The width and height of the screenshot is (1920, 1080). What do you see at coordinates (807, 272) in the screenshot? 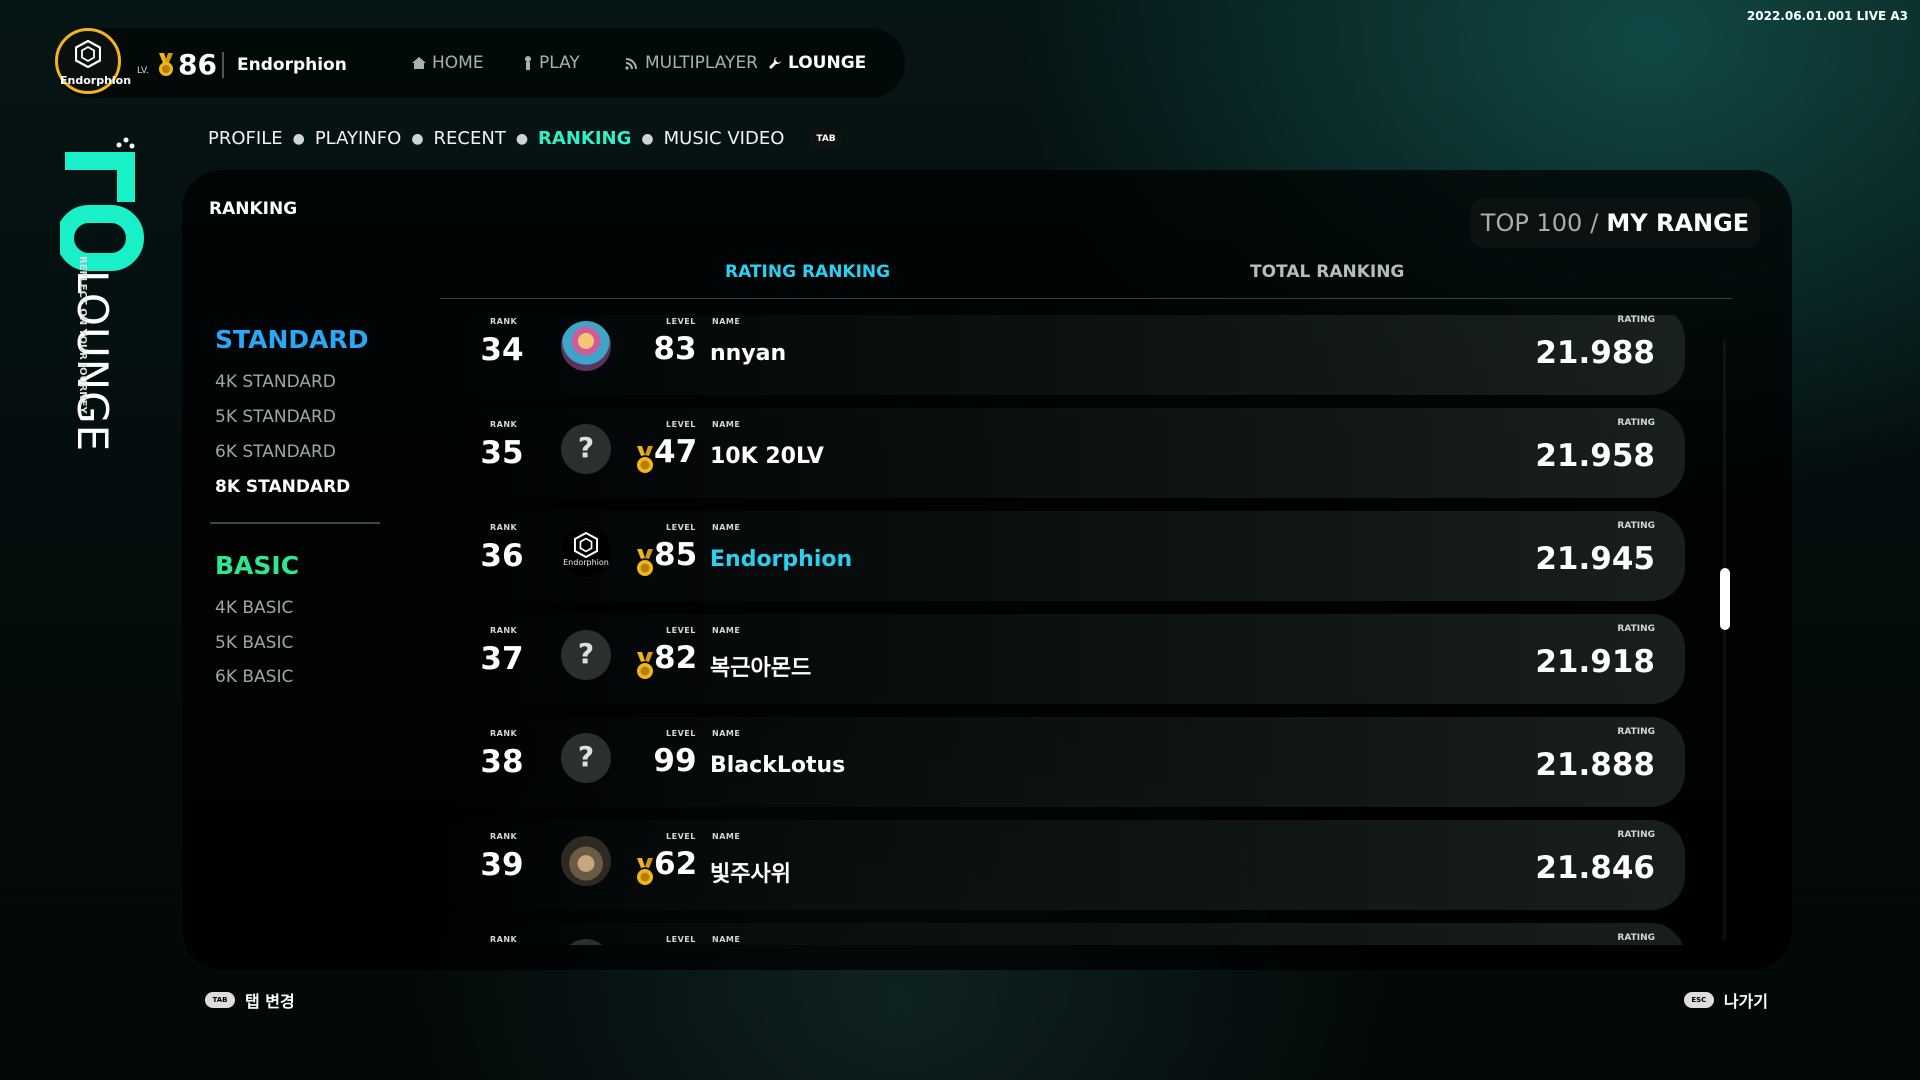
I see `tab-rating-ranking: RATING RANKING` at bounding box center [807, 272].